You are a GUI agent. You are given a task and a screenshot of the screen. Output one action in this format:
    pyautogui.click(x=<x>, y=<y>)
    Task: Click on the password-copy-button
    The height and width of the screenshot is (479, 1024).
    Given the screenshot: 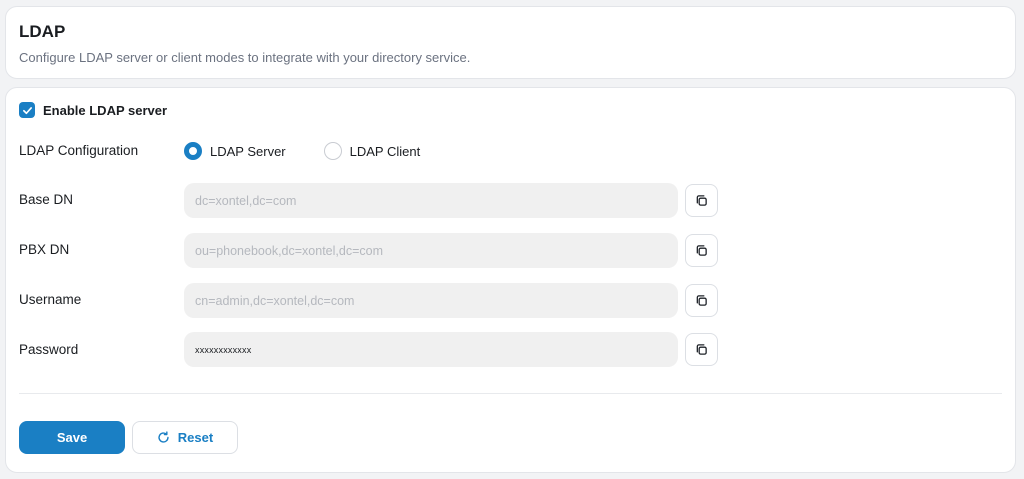 What is the action you would take?
    pyautogui.click(x=701, y=349)
    